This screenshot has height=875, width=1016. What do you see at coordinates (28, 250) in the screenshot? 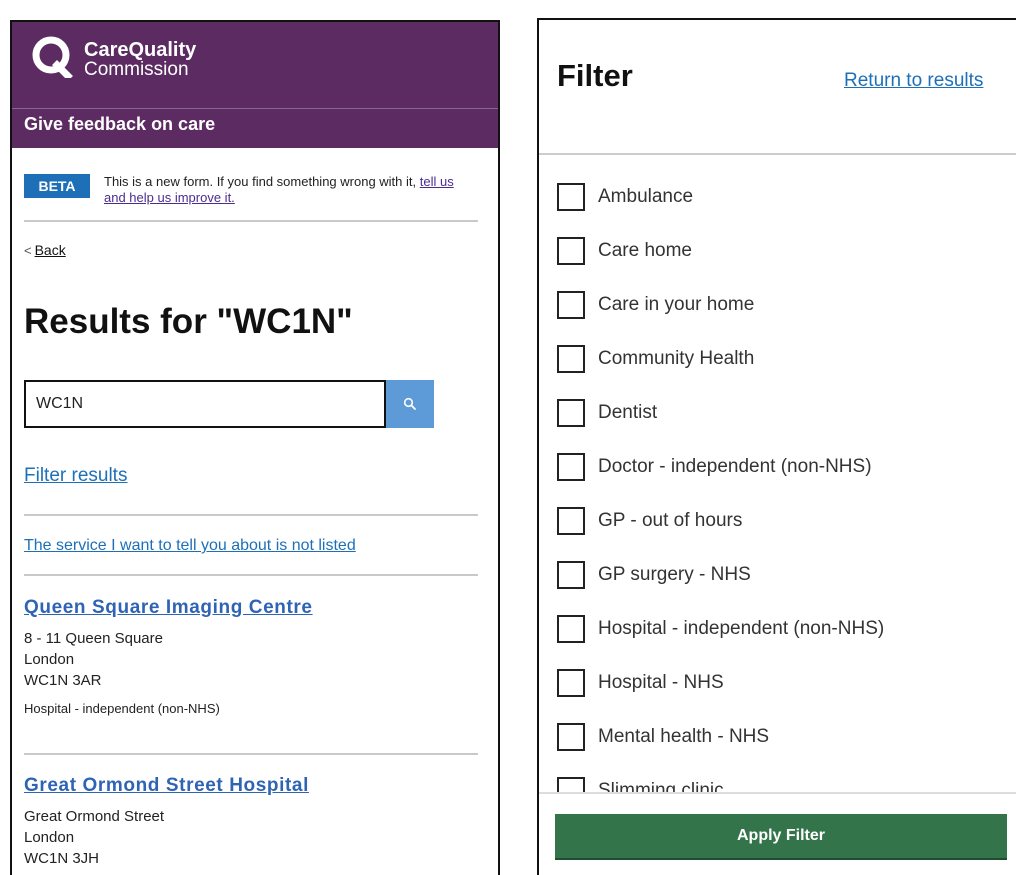
I see `chevron-left-icon: <` at bounding box center [28, 250].